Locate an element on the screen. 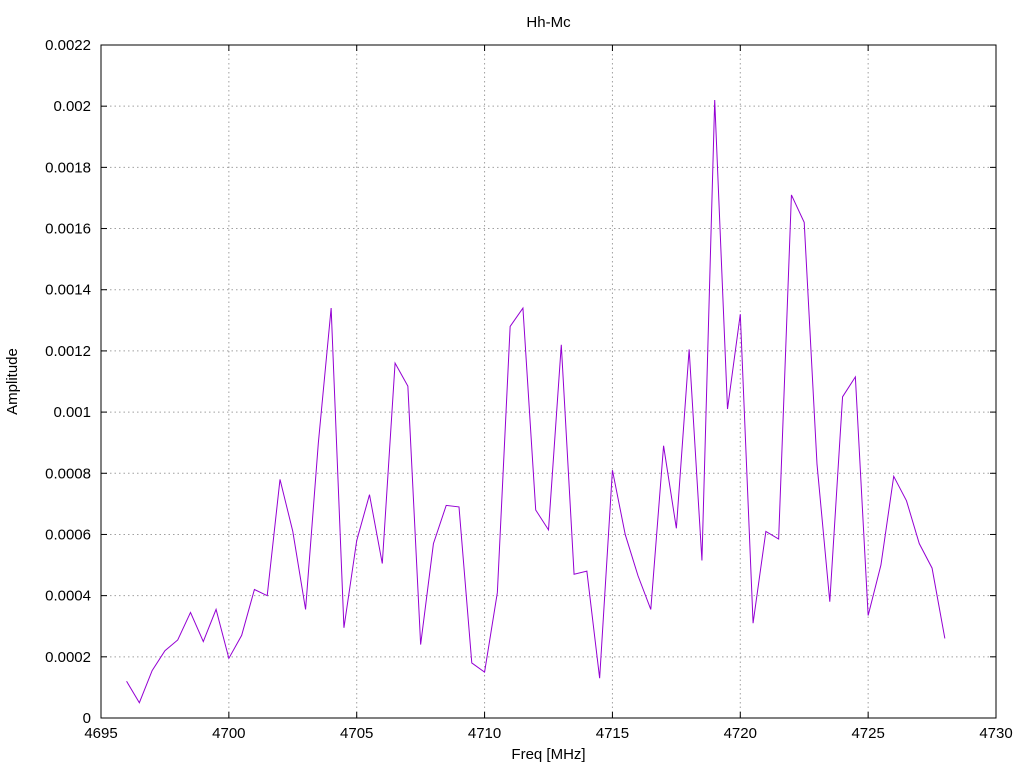  y-tick-label: 0.0008 is located at coordinates (68, 473).